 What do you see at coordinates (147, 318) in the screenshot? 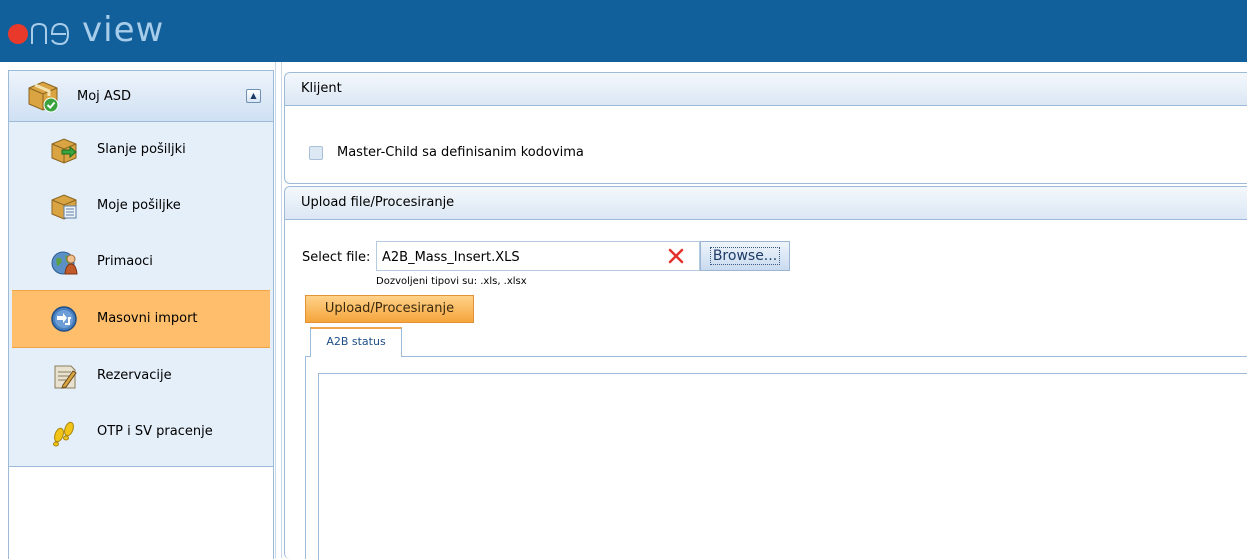
I see `sidebar-item-label: Masovni import` at bounding box center [147, 318].